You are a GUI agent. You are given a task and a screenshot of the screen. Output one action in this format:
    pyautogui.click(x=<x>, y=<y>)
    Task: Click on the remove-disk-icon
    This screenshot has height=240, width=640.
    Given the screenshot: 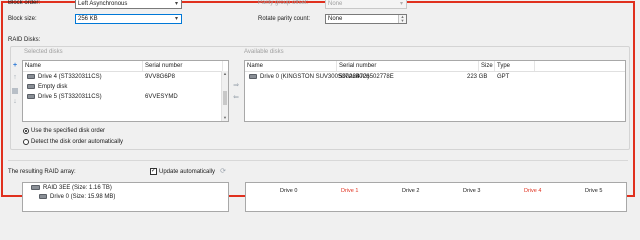 What is the action you would take?
    pyautogui.click(x=15, y=91)
    